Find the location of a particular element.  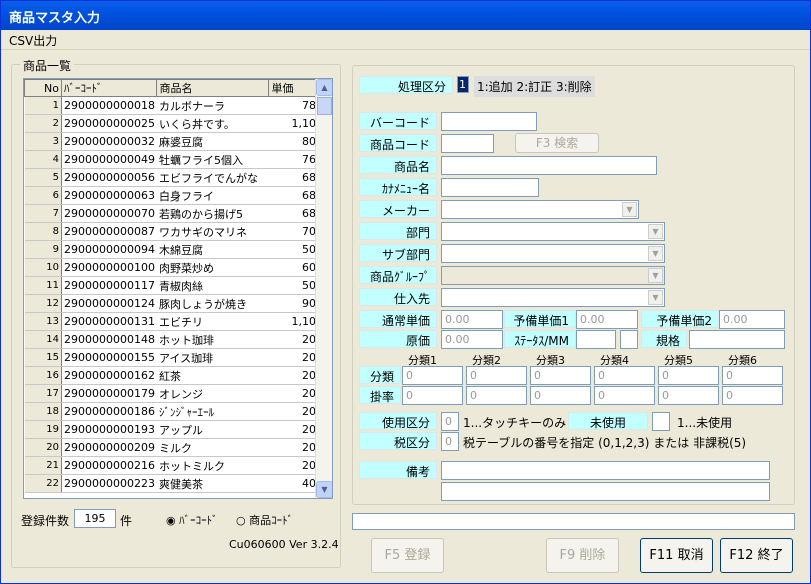

shiire-select: ▼ is located at coordinates (553, 297).